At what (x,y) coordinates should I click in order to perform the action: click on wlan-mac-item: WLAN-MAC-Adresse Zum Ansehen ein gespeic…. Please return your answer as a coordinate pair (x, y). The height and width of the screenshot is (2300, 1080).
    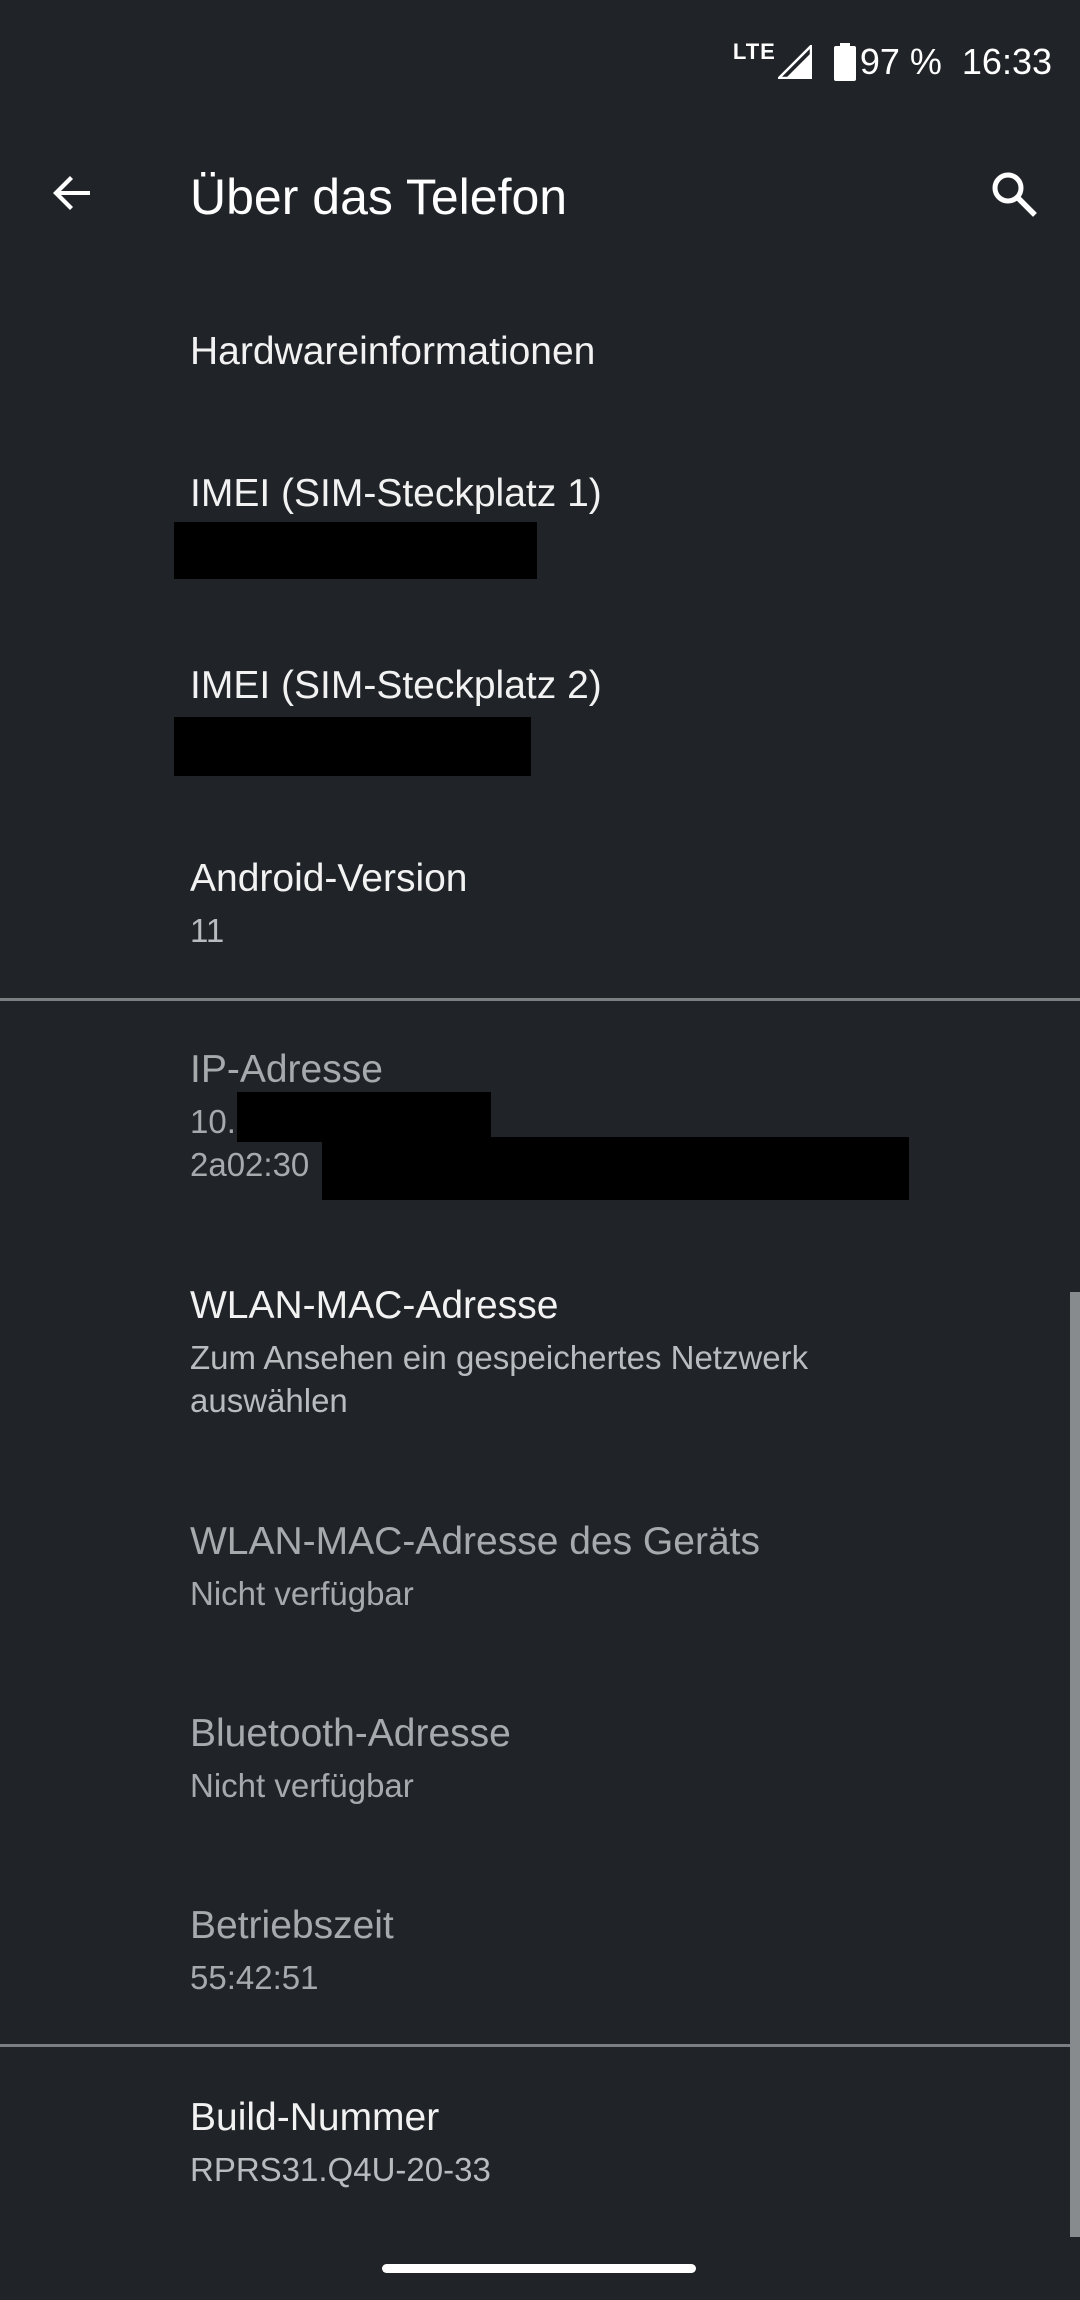
    Looking at the image, I should click on (605, 1352).